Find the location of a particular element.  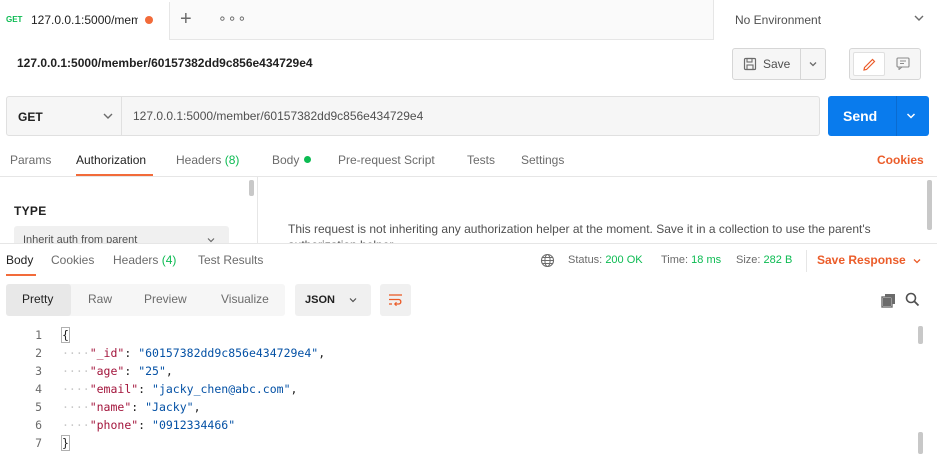

tab-headers: Headers (8) is located at coordinates (207, 160).